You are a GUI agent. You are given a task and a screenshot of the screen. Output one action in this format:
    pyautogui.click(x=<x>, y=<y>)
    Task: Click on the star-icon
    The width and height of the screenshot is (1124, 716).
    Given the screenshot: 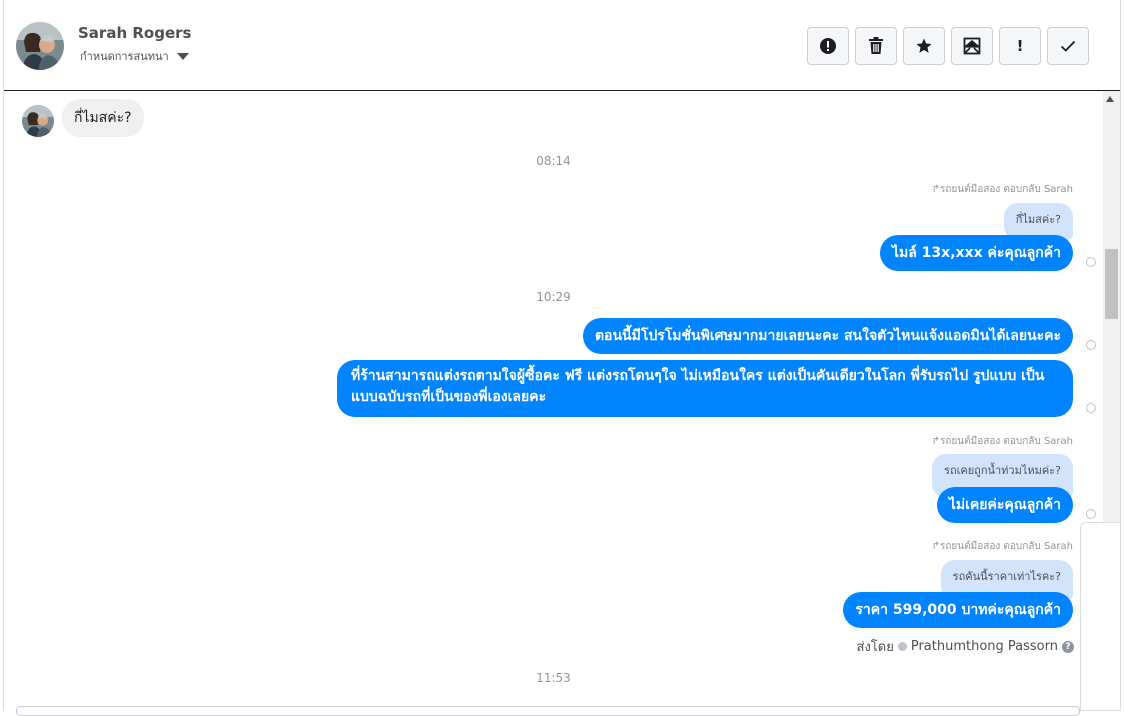 What is the action you would take?
    pyautogui.click(x=924, y=45)
    